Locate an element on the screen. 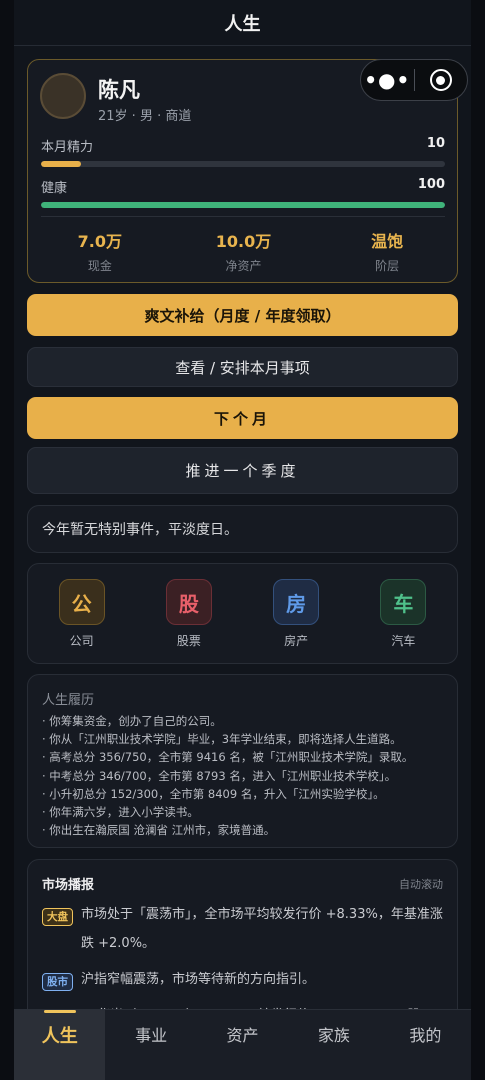 Image resolution: width=485 pixels, height=1080 pixels. notice-text: 今年暂无特别事件，平淡度日。 is located at coordinates (140, 530).